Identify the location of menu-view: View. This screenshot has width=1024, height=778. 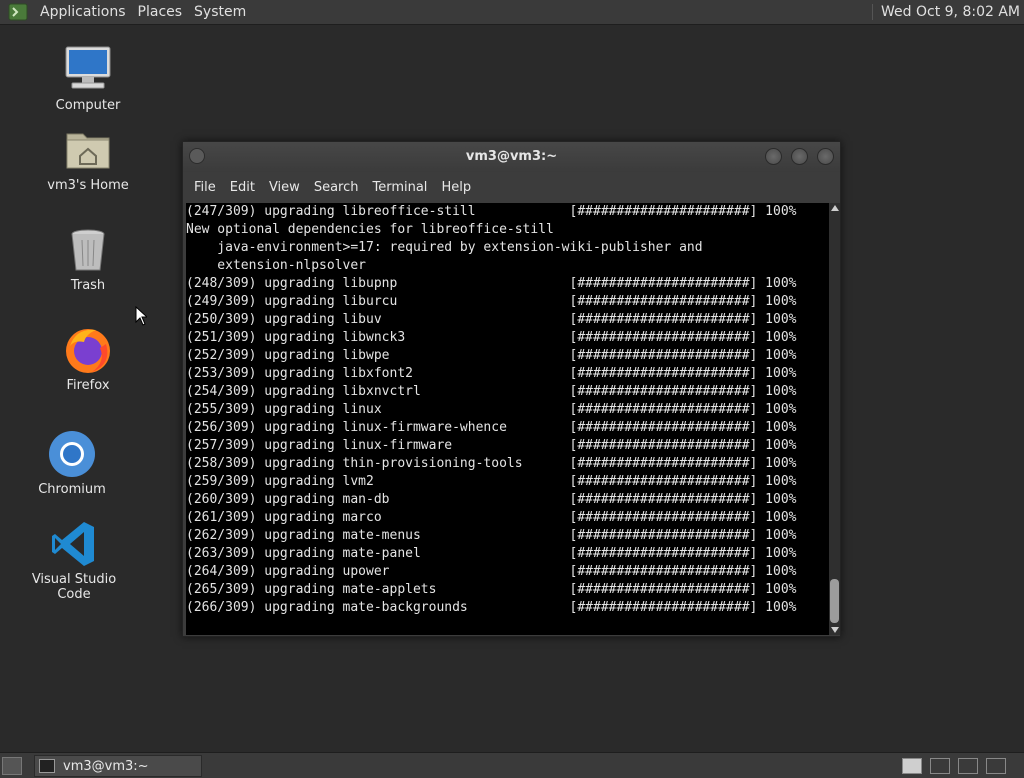
(284, 187).